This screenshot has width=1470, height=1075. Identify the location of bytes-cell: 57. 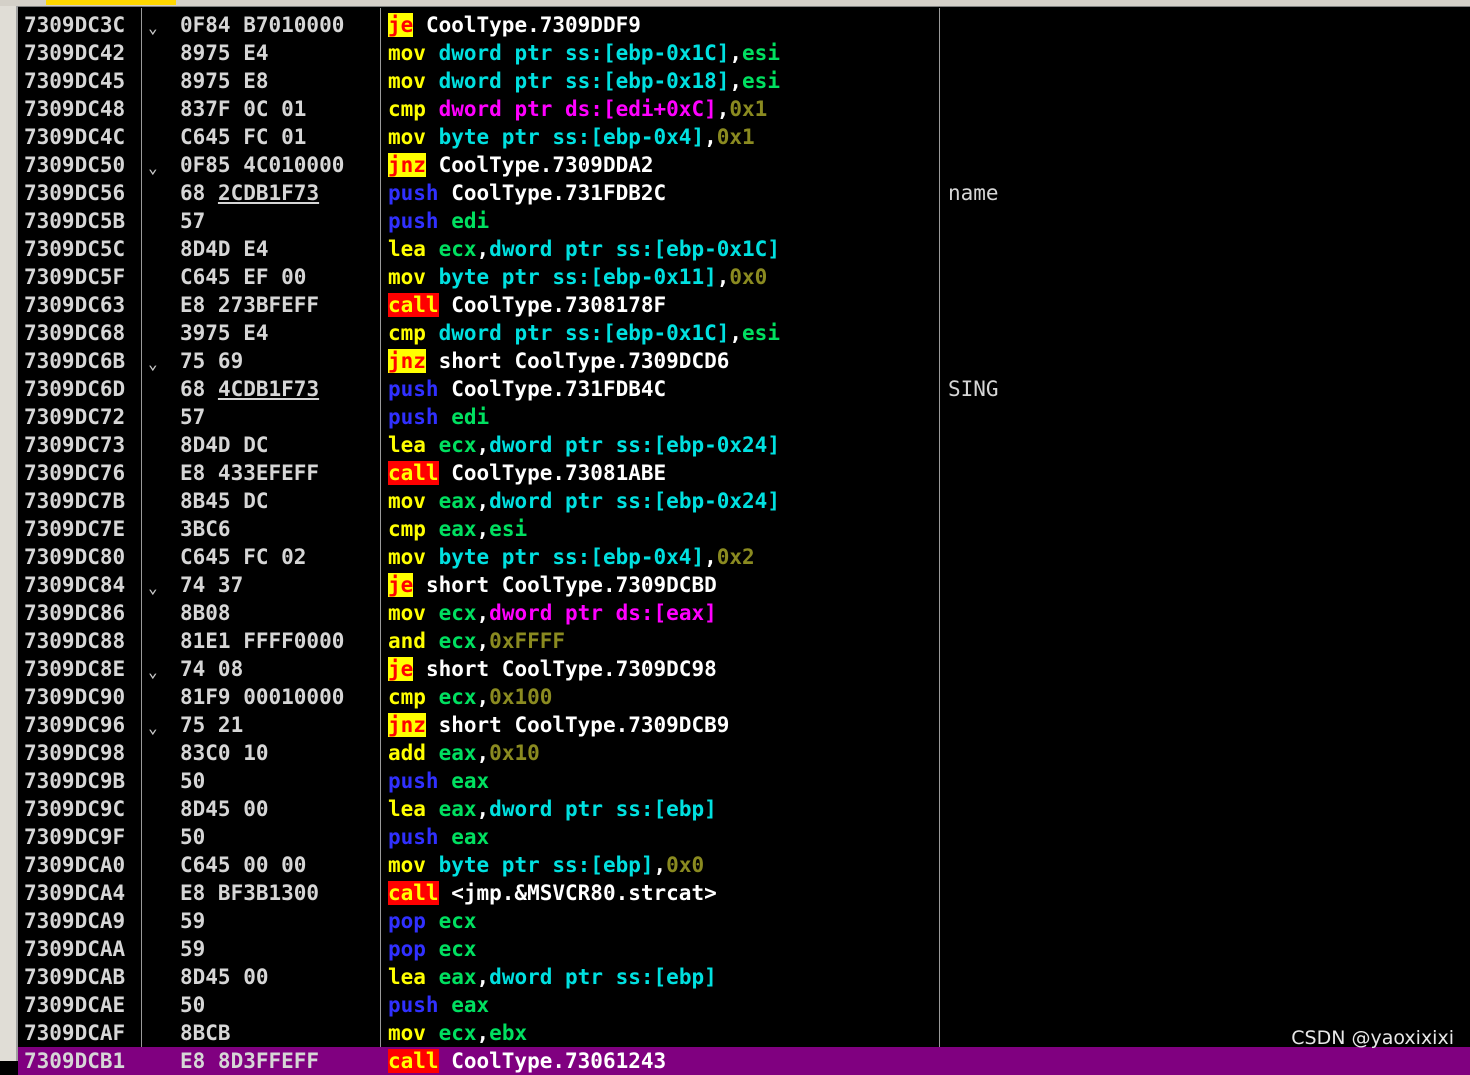
(193, 417).